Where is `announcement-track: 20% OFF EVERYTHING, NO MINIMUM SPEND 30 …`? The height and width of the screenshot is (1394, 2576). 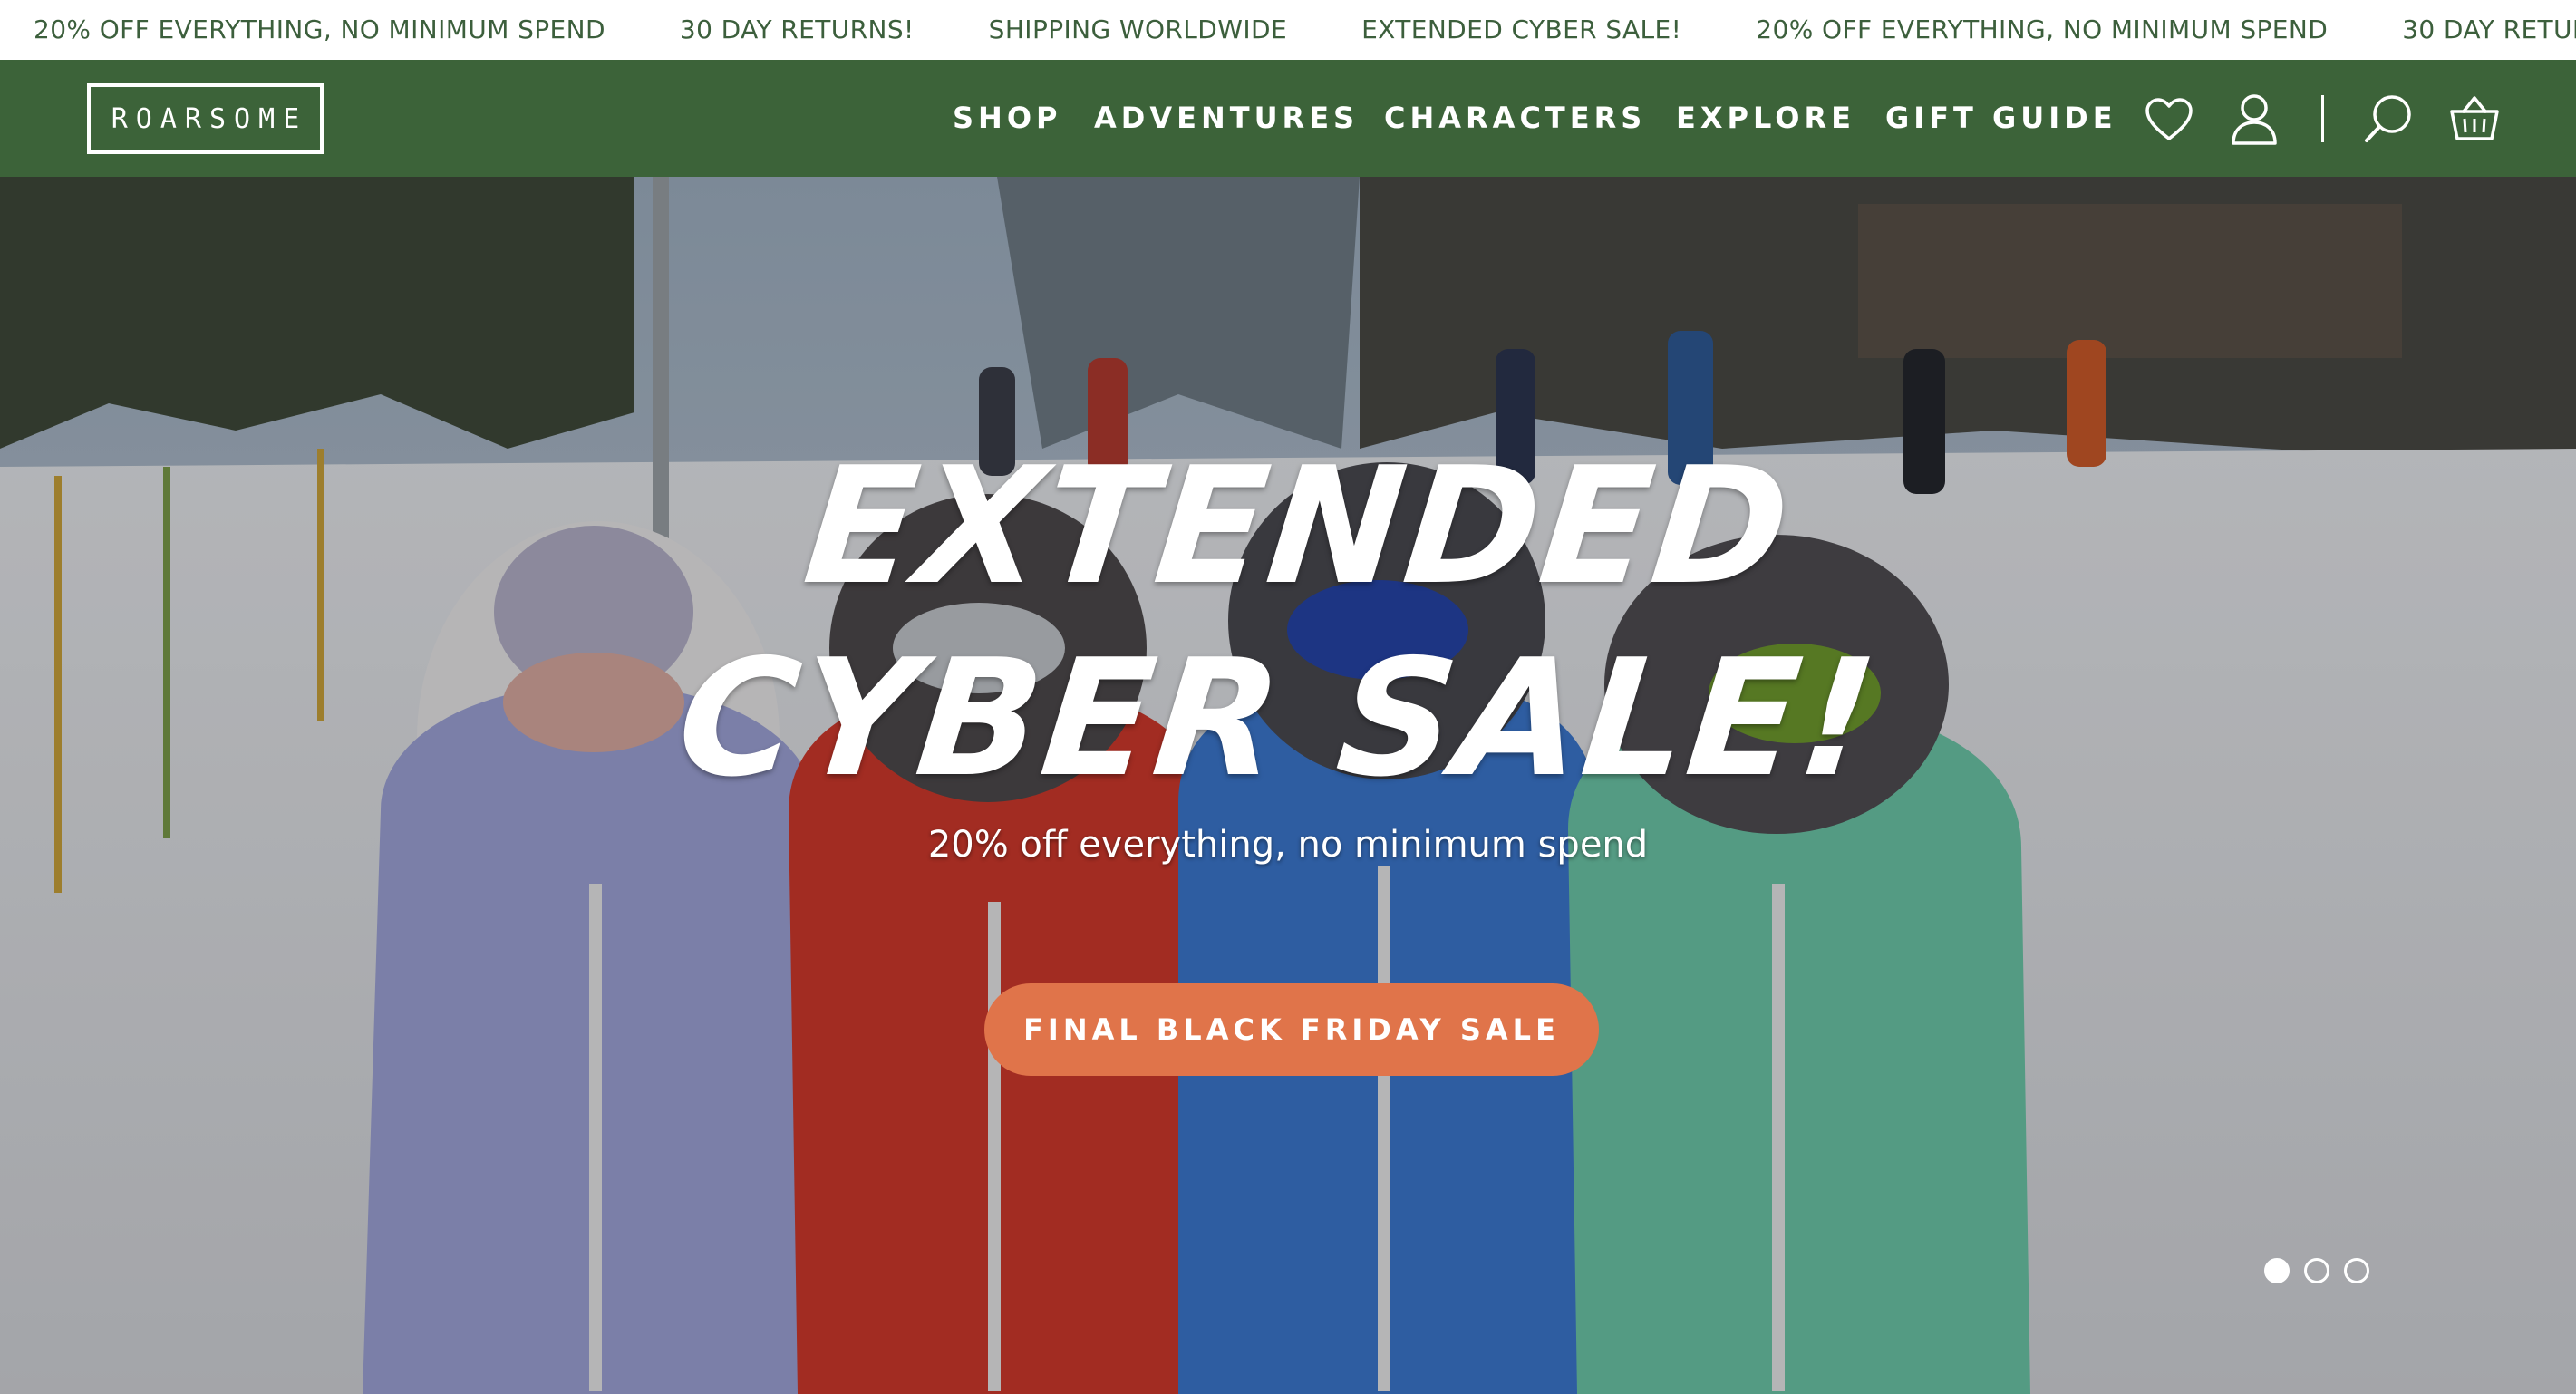 announcement-track: 20% OFF EVERYTHING, NO MINIMUM SPEND 30 … is located at coordinates (1305, 30).